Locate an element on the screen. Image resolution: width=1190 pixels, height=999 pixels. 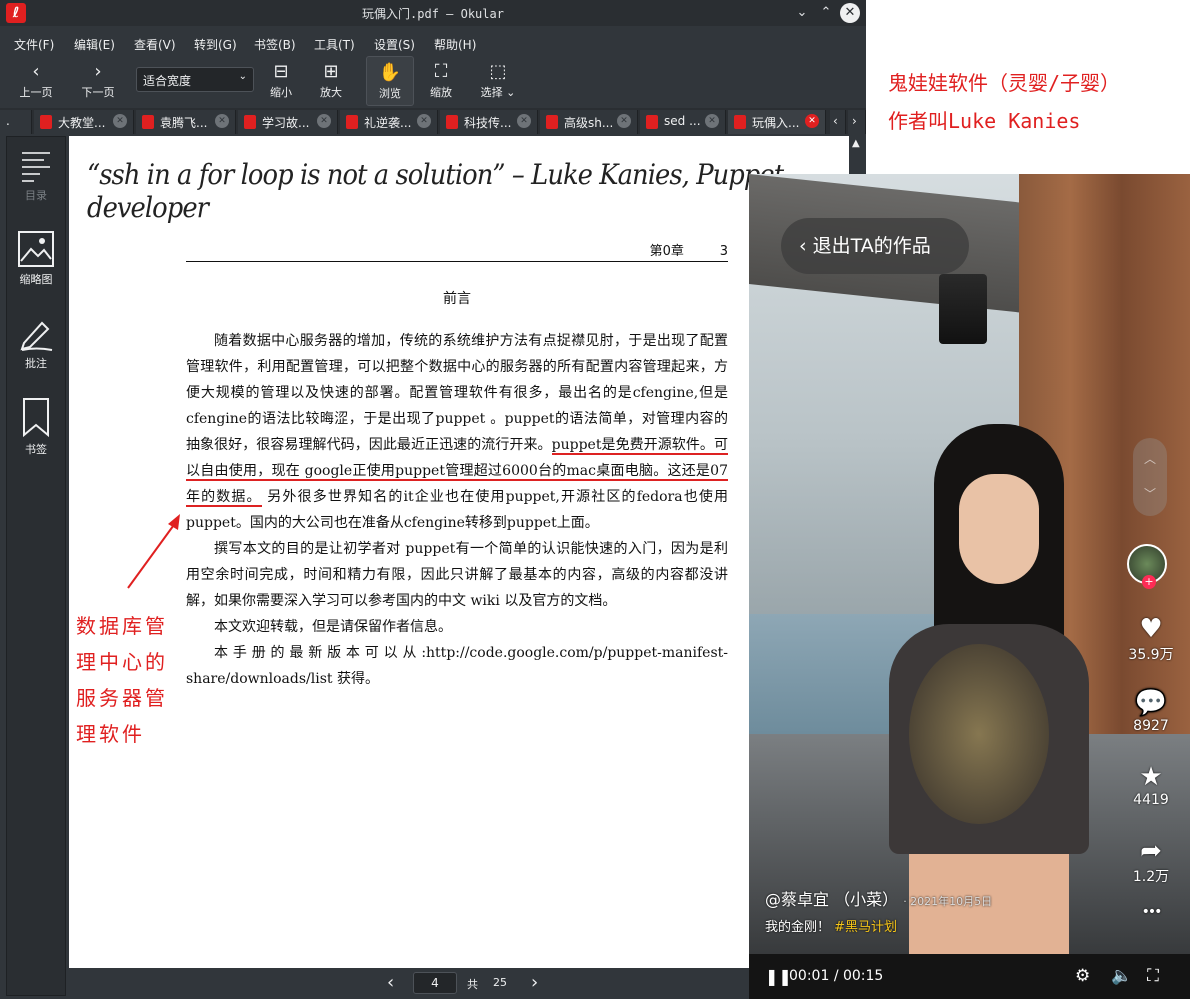
browse-tool-label: 浏览 is located at coordinates (390, 93).